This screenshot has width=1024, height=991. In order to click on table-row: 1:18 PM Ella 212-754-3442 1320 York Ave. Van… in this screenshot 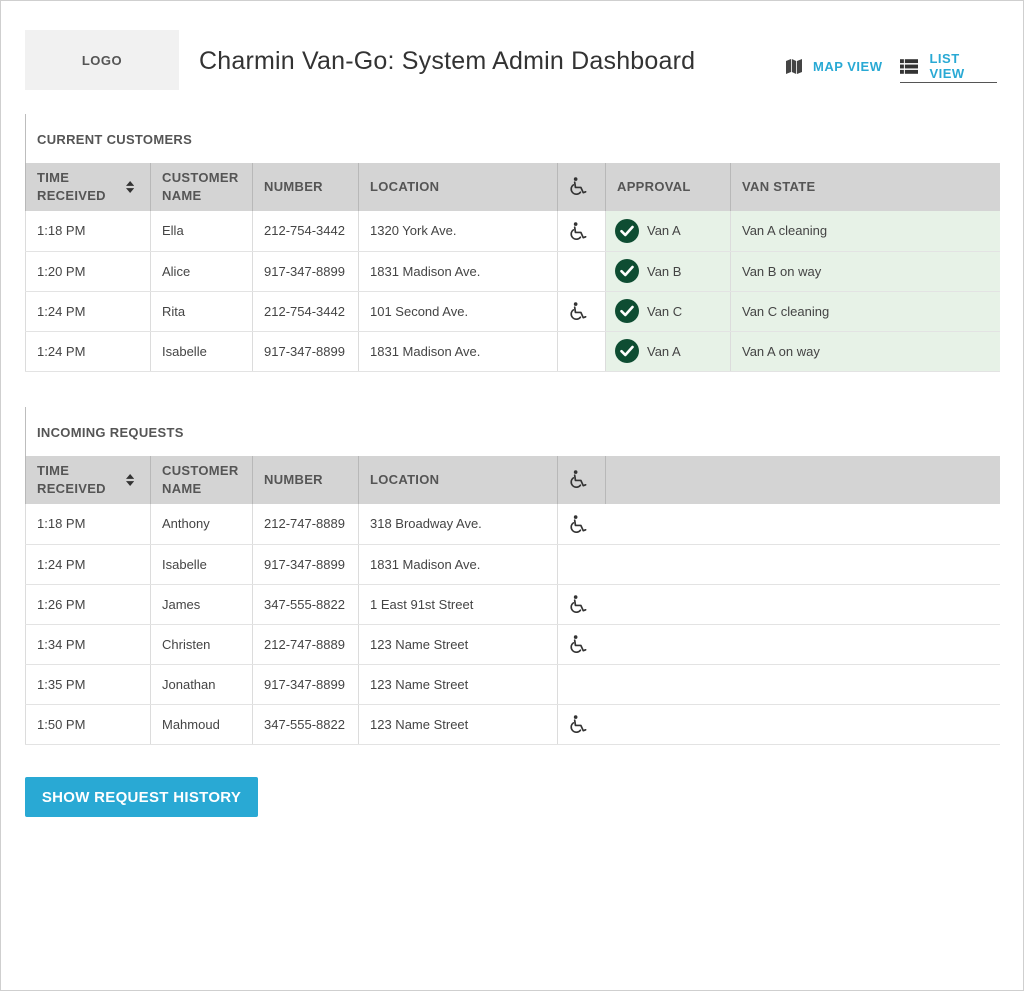, I will do `click(512, 231)`.